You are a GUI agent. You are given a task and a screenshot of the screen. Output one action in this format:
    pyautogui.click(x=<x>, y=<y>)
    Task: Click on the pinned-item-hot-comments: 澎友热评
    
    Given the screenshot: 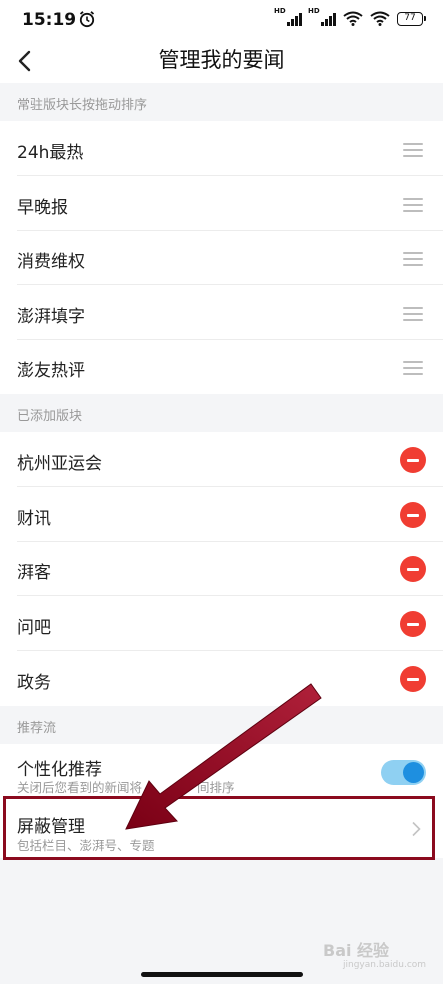 What is the action you would take?
    pyautogui.click(x=221, y=367)
    